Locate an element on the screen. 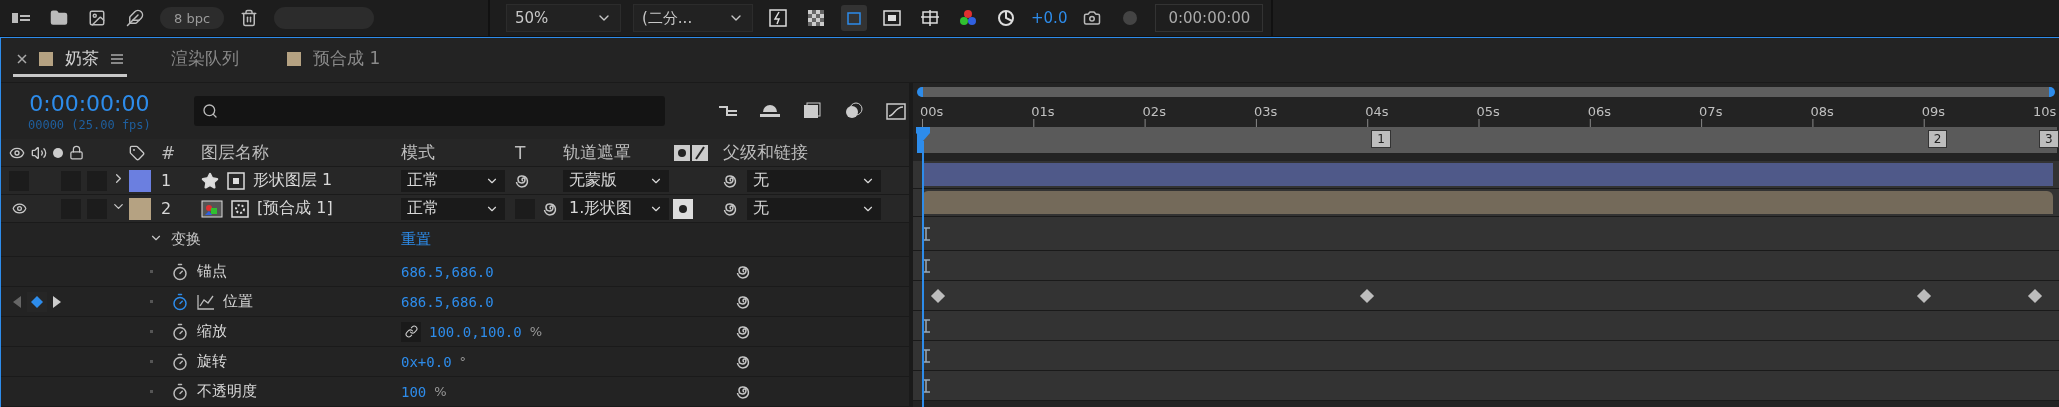 This screenshot has width=2059, height=407. layer-number: 2 is located at coordinates (167, 208).